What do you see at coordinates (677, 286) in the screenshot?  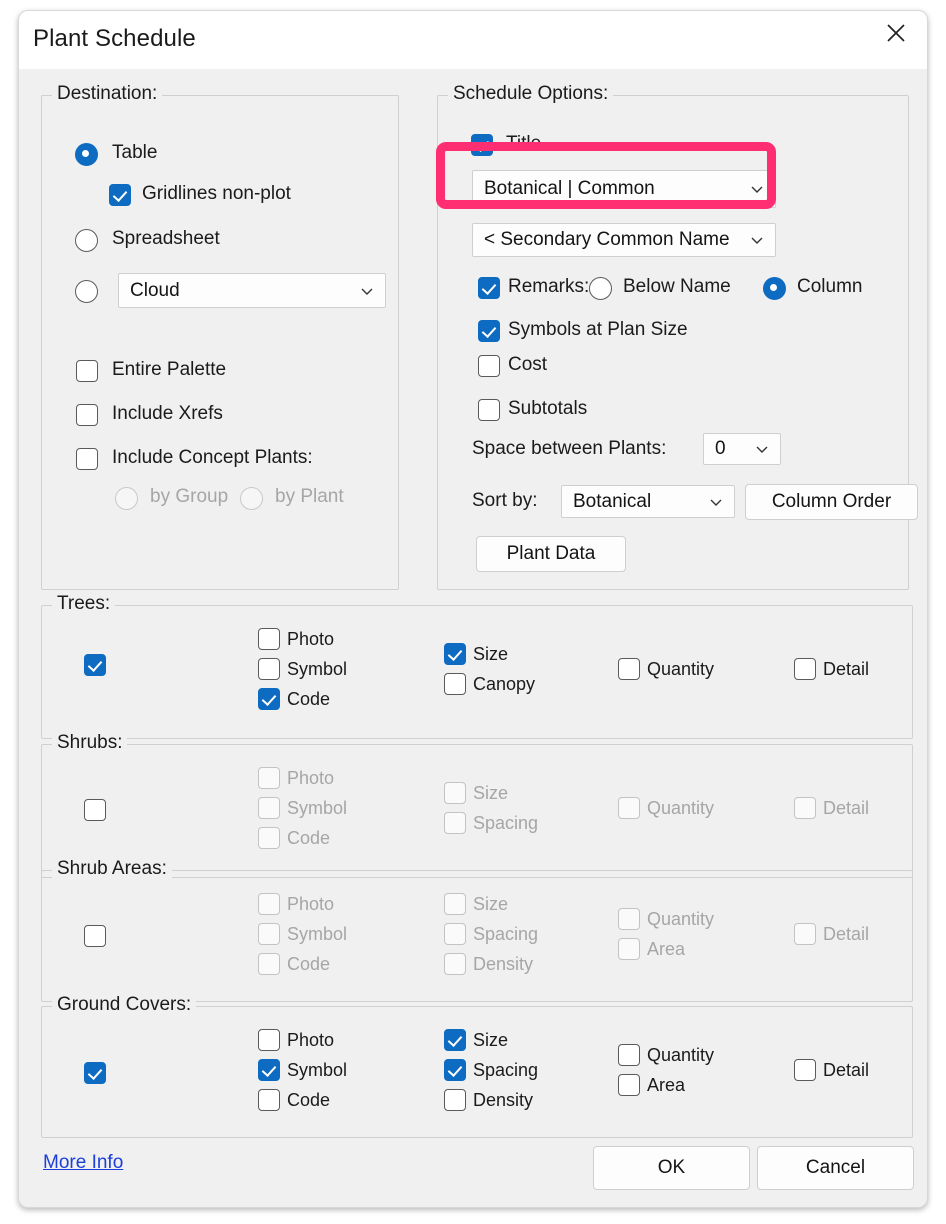 I see `radio-below-name-label: Below Name` at bounding box center [677, 286].